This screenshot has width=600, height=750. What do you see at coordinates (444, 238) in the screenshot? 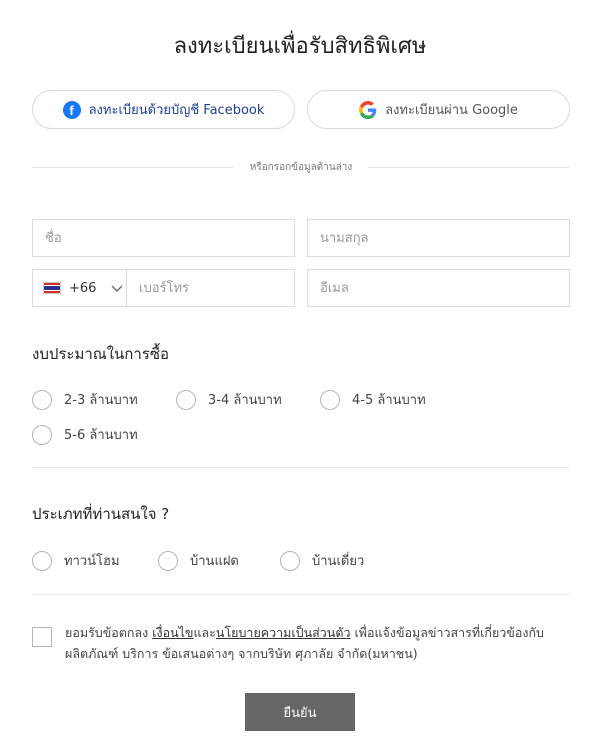
I see `last-name-input` at bounding box center [444, 238].